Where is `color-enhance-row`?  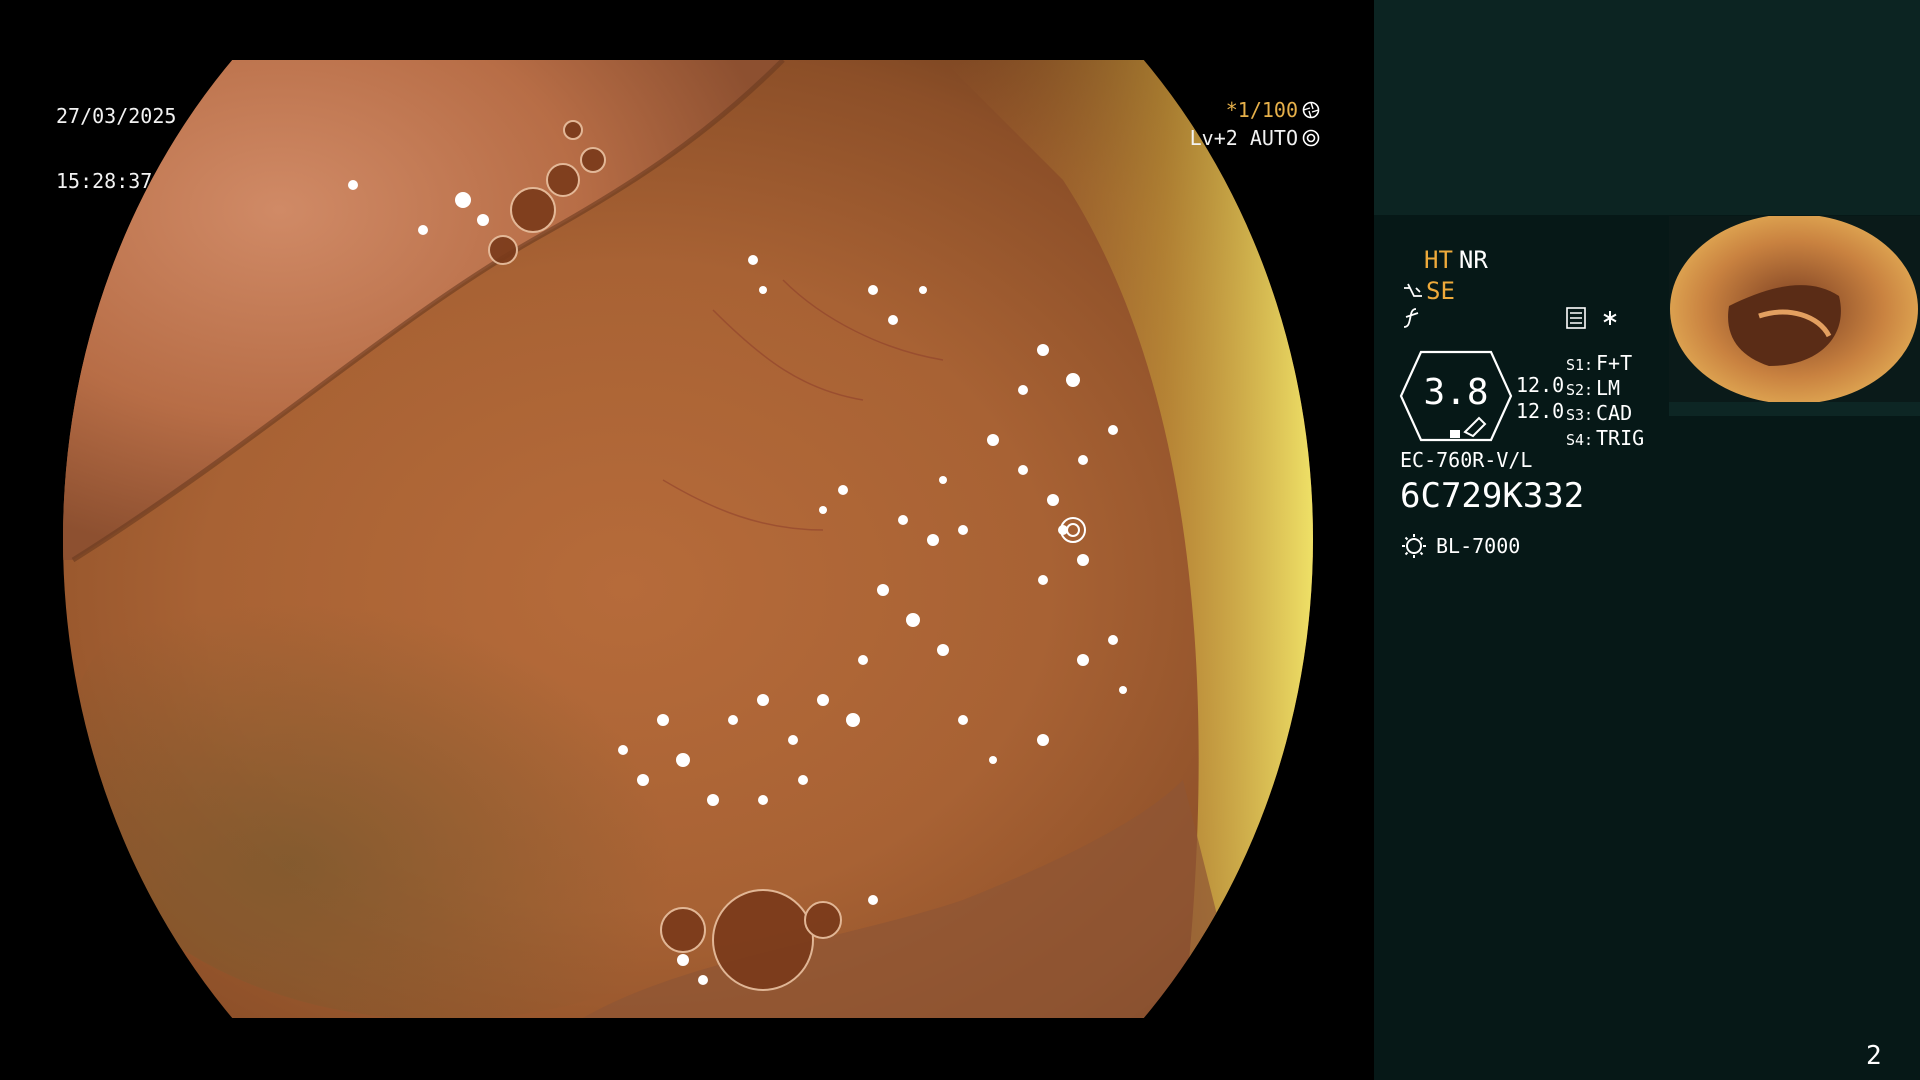 color-enhance-row is located at coordinates (1412, 318).